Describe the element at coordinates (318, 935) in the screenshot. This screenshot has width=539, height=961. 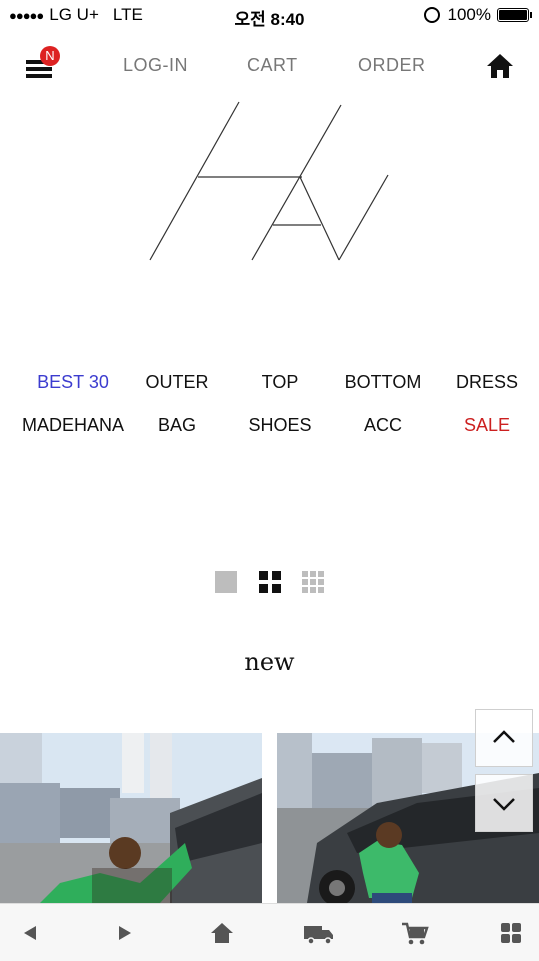
I see `truck-icon` at that location.